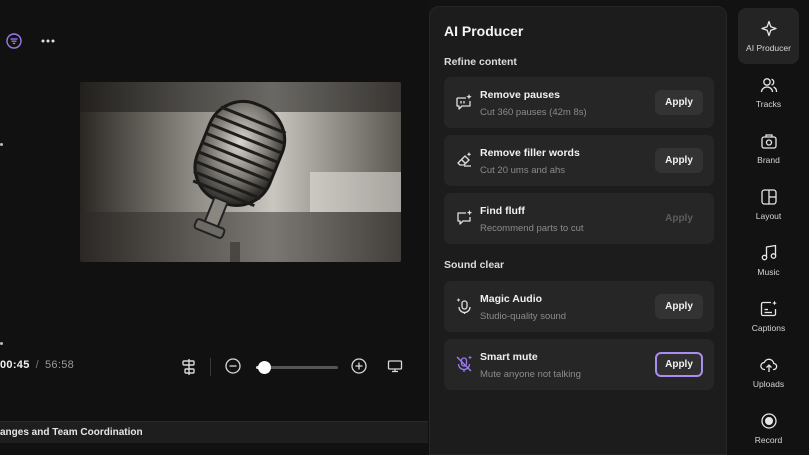  What do you see at coordinates (464, 102) in the screenshot?
I see `pause-sparkle-icon` at bounding box center [464, 102].